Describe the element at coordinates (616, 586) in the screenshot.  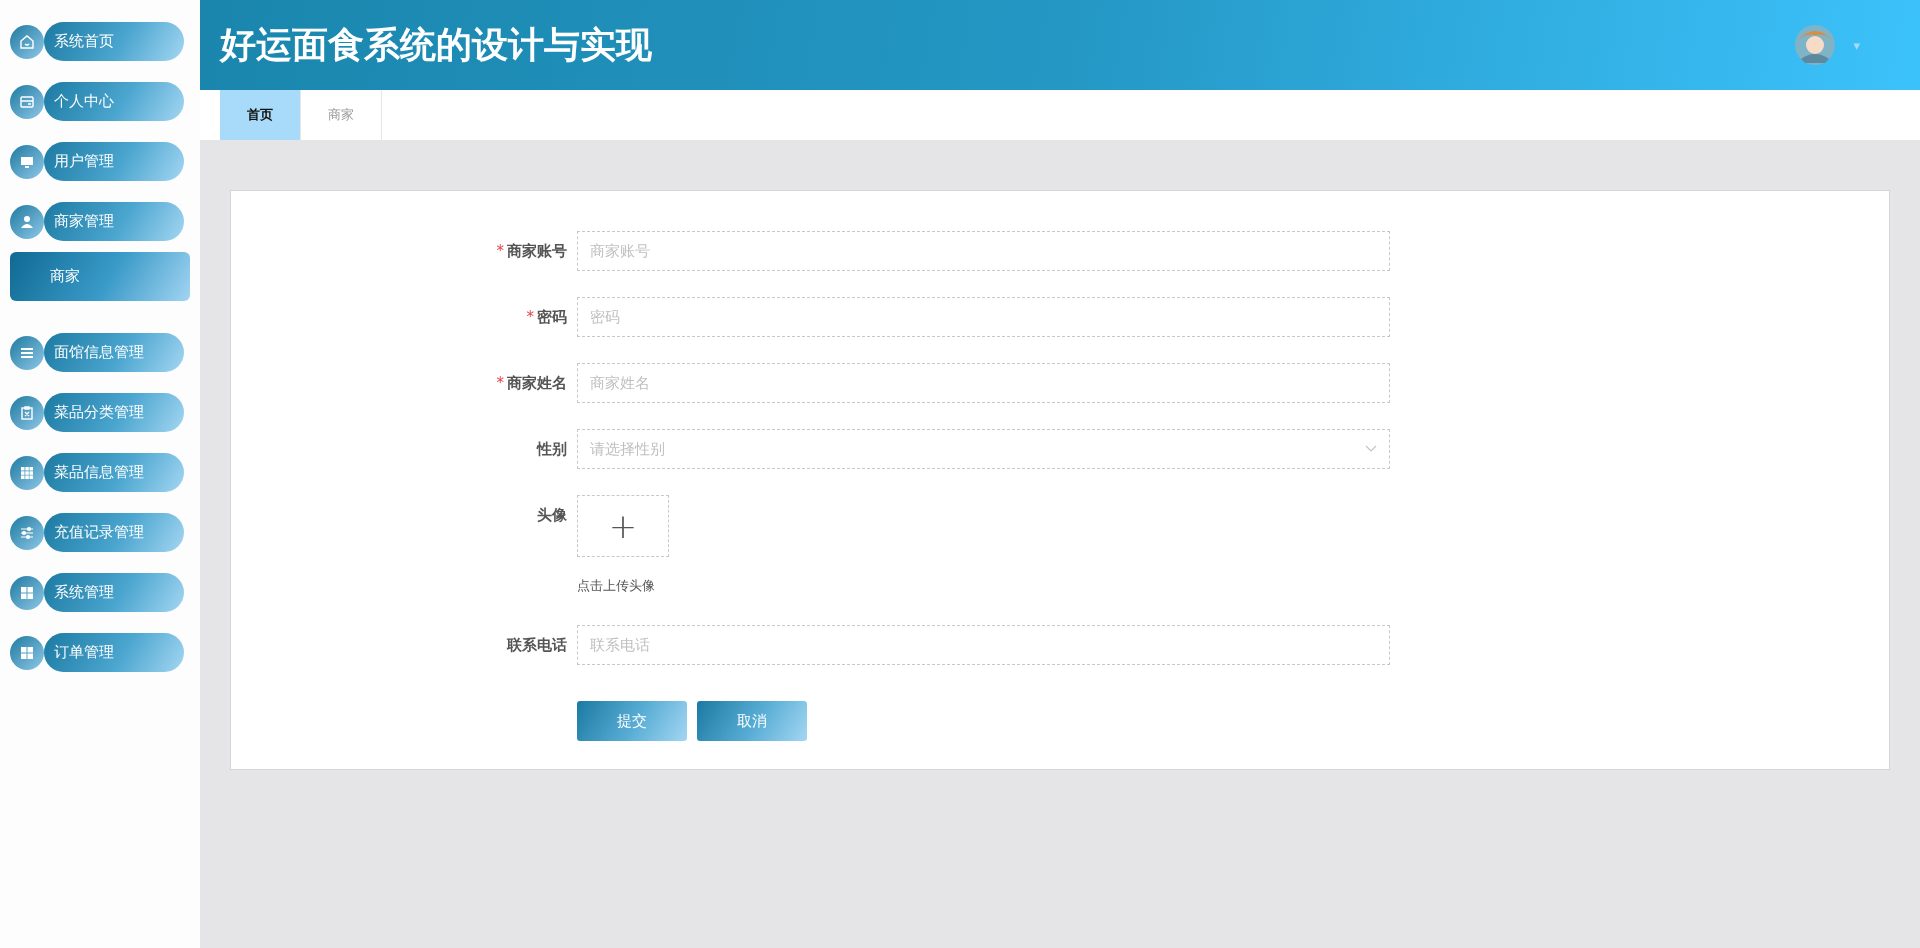
I see `upload-hint: 点击上传头像` at that location.